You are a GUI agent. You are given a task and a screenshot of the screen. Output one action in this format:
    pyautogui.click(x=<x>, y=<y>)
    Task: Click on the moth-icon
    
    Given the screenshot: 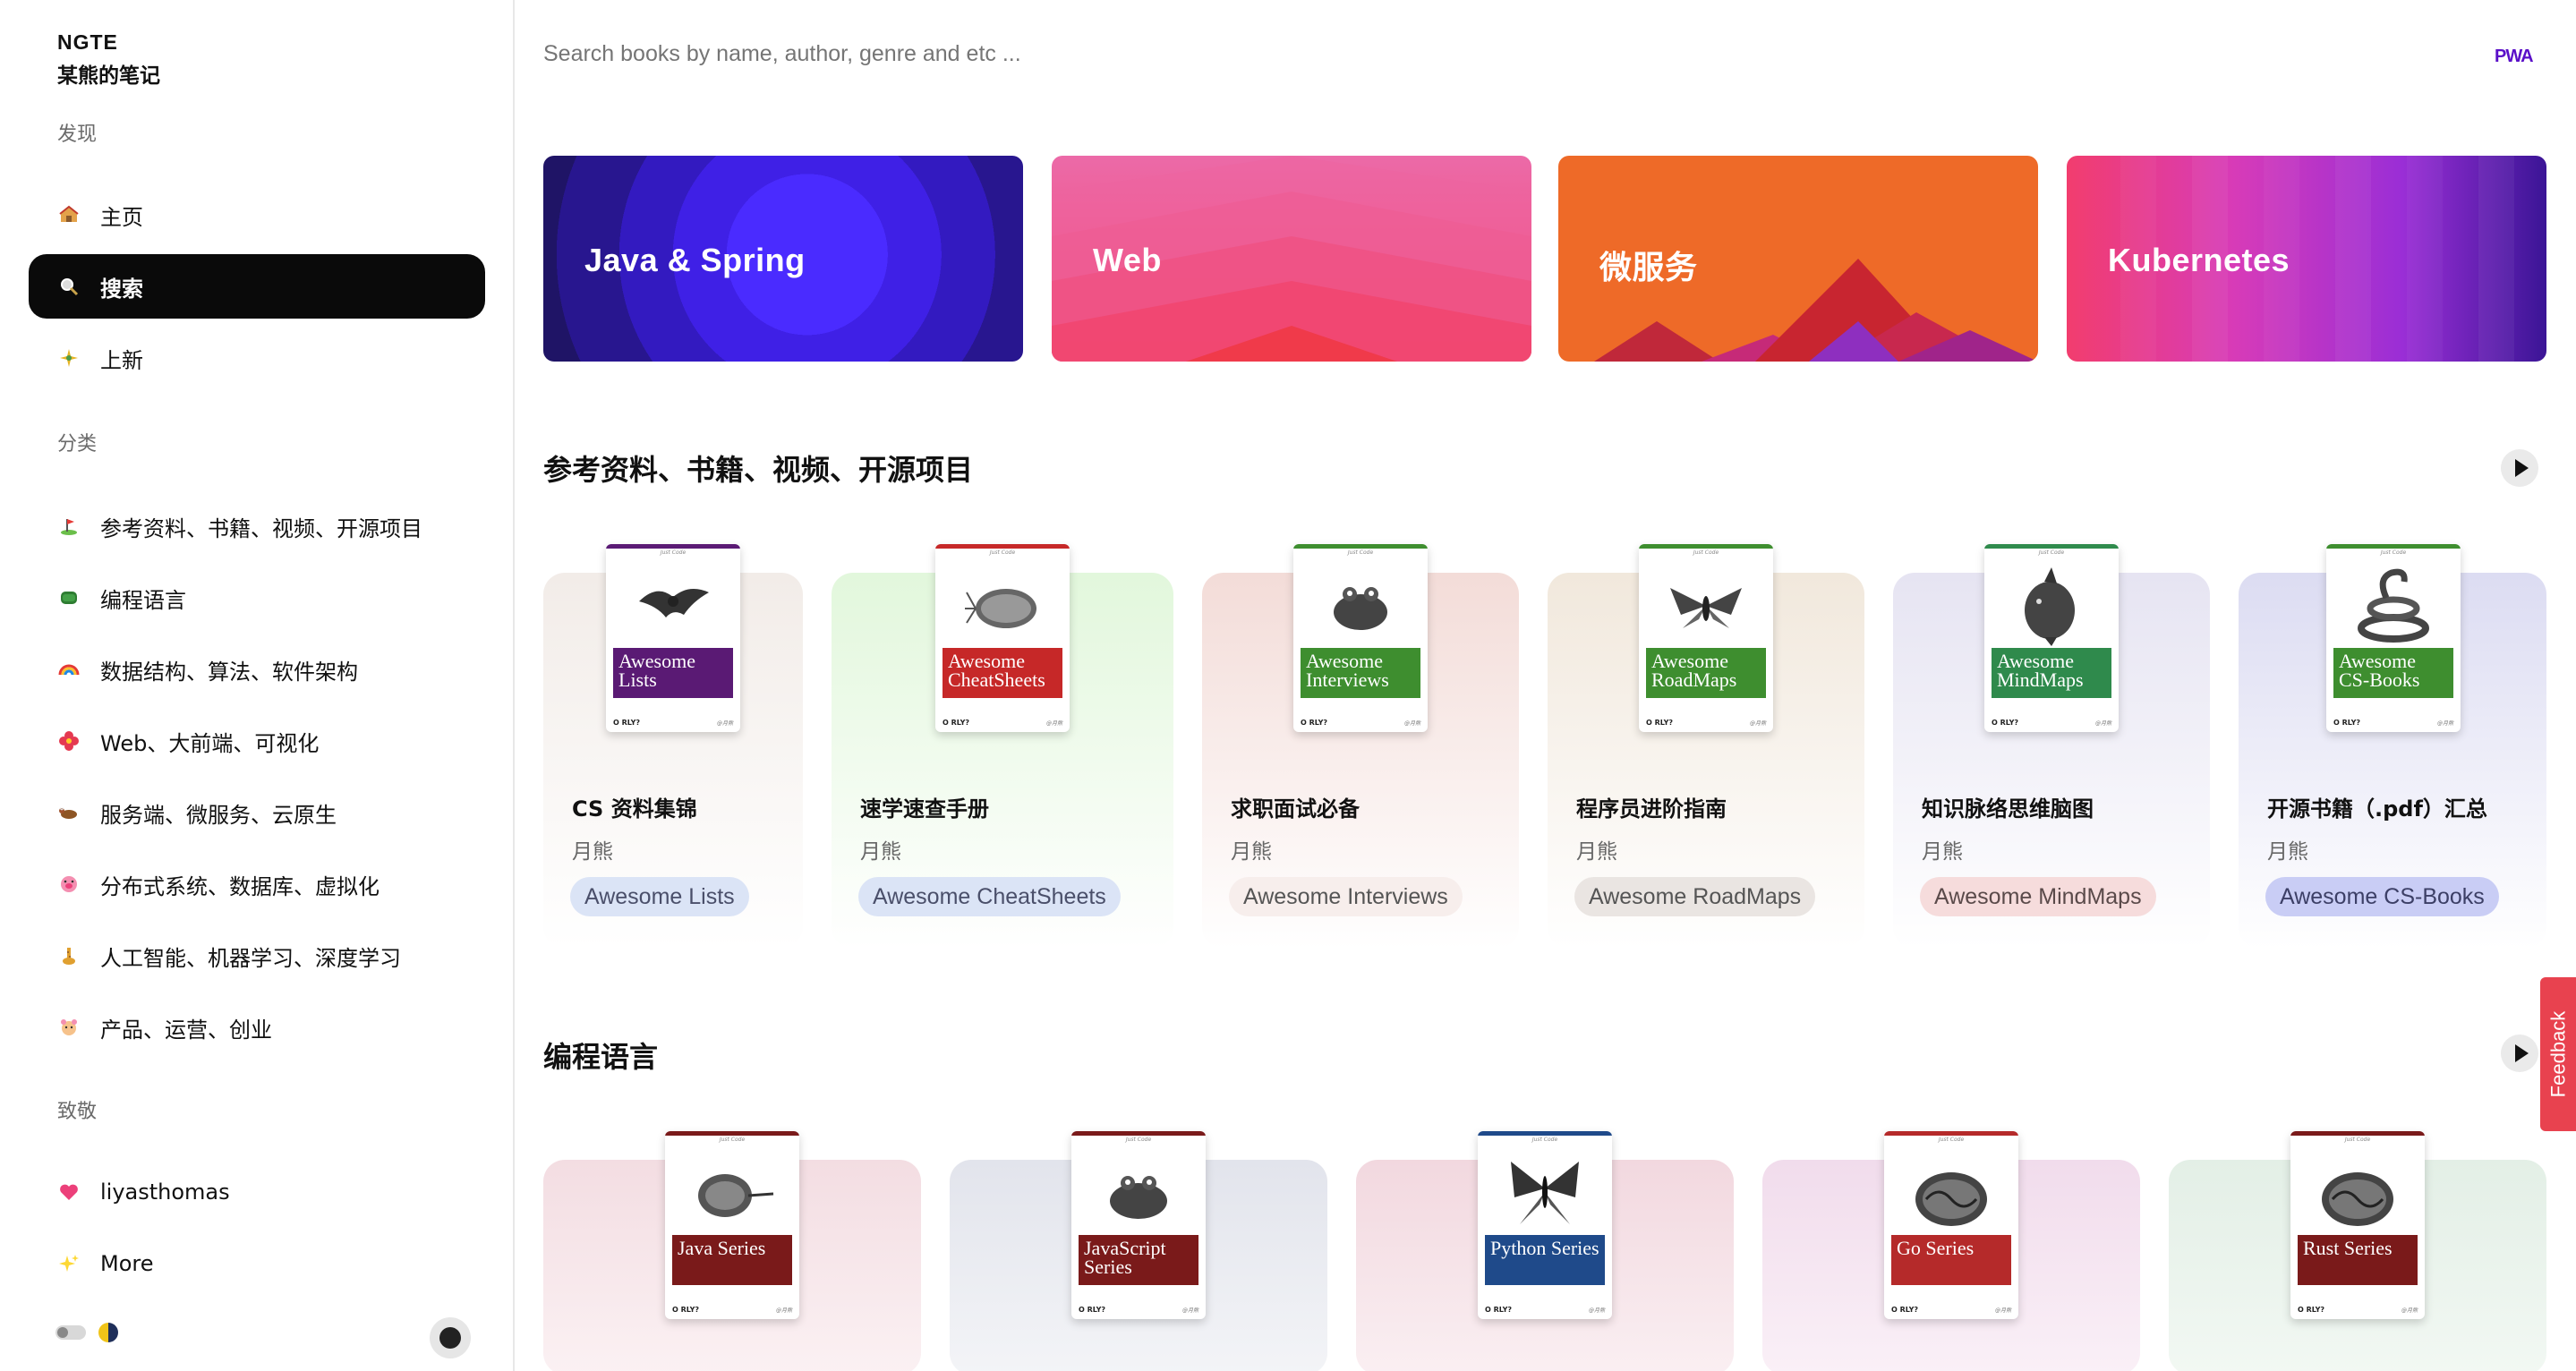 What is the action you would take?
    pyautogui.click(x=1706, y=608)
    